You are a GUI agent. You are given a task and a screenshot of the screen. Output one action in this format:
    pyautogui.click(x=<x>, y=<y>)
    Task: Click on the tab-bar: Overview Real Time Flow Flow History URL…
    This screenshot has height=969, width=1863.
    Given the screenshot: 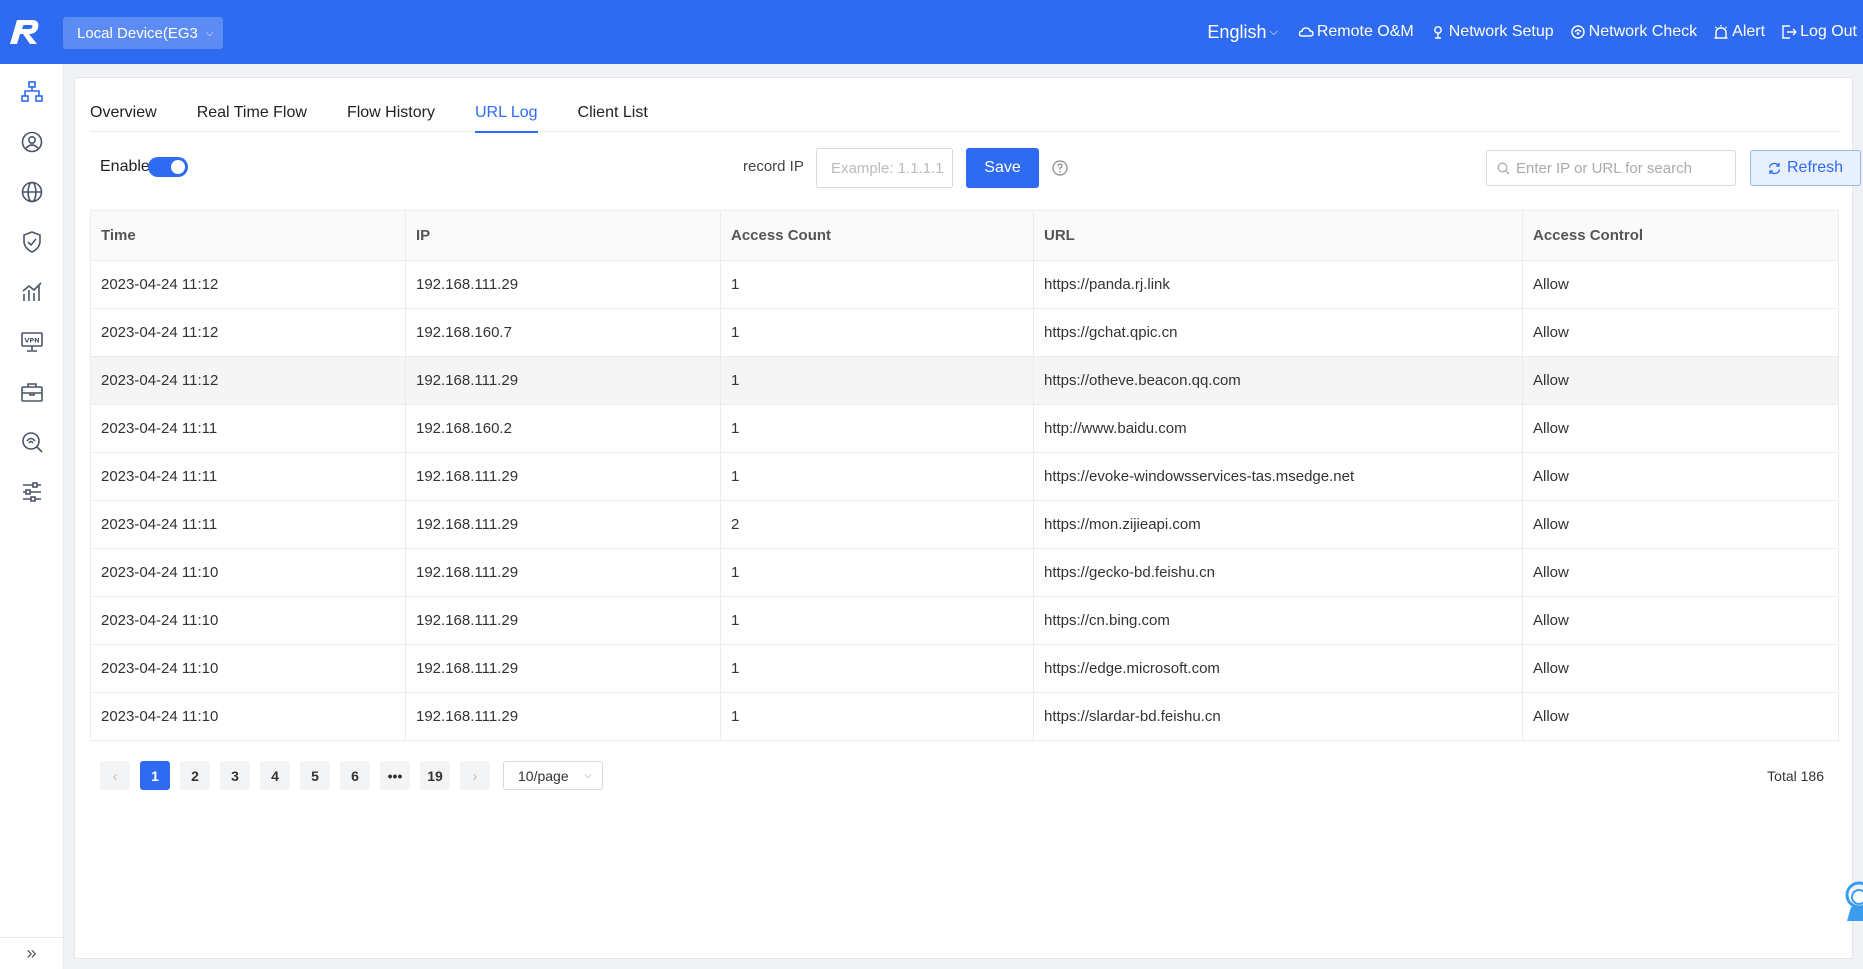 What is the action you would take?
    pyautogui.click(x=964, y=113)
    